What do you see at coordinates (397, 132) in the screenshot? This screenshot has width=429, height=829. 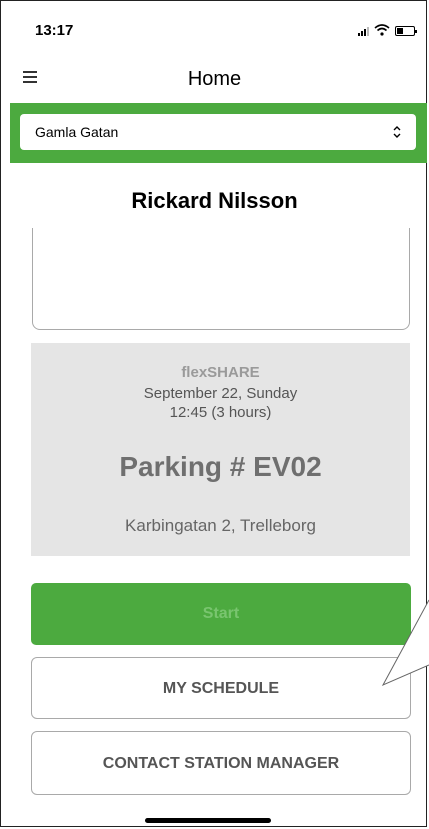 I see `chevron-up-down-icon` at bounding box center [397, 132].